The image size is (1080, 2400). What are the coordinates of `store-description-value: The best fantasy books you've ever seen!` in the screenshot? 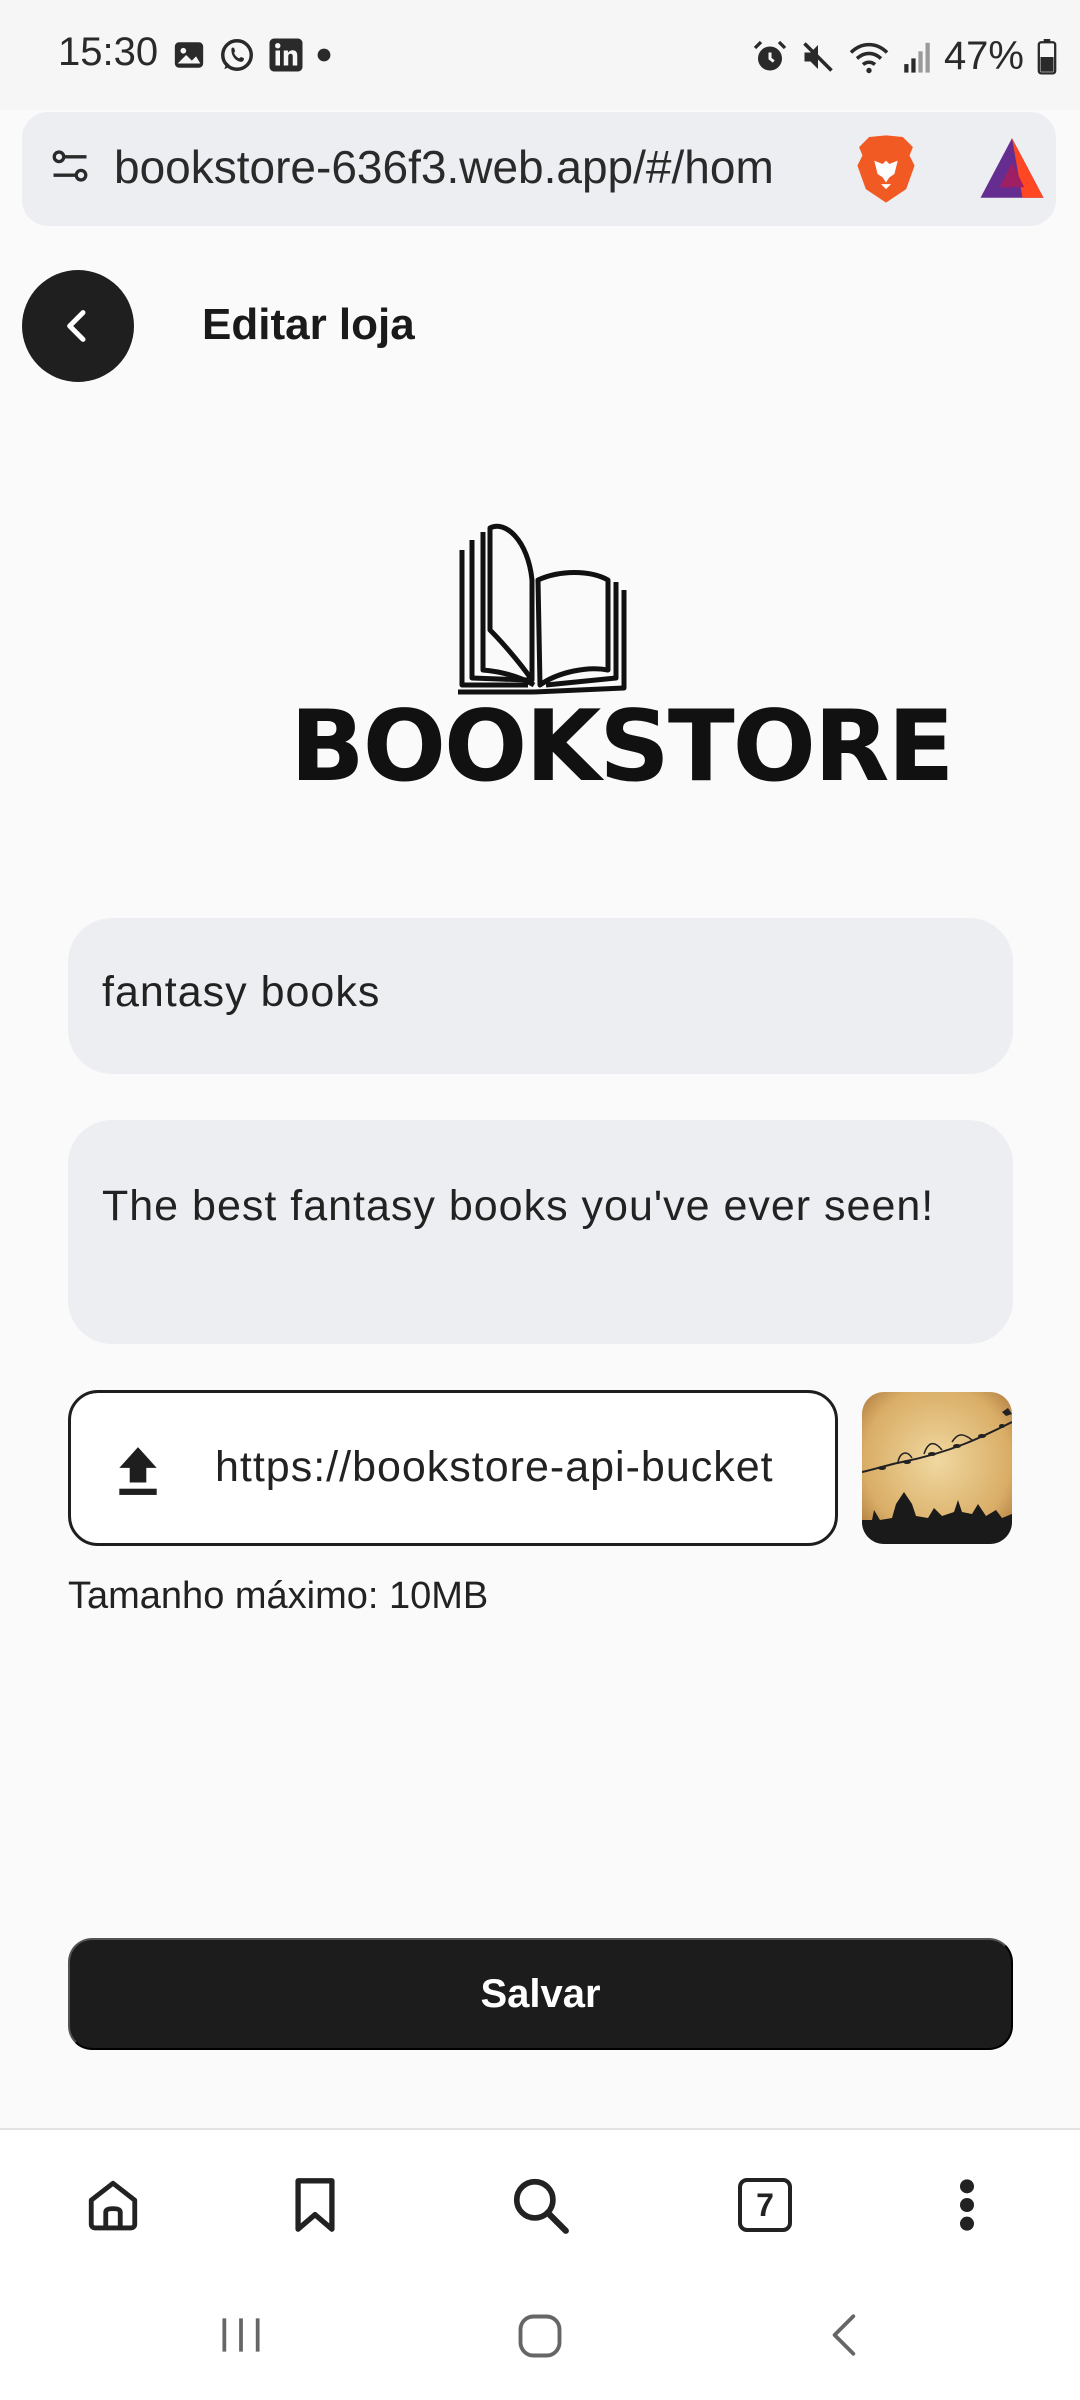 It's located at (518, 1206).